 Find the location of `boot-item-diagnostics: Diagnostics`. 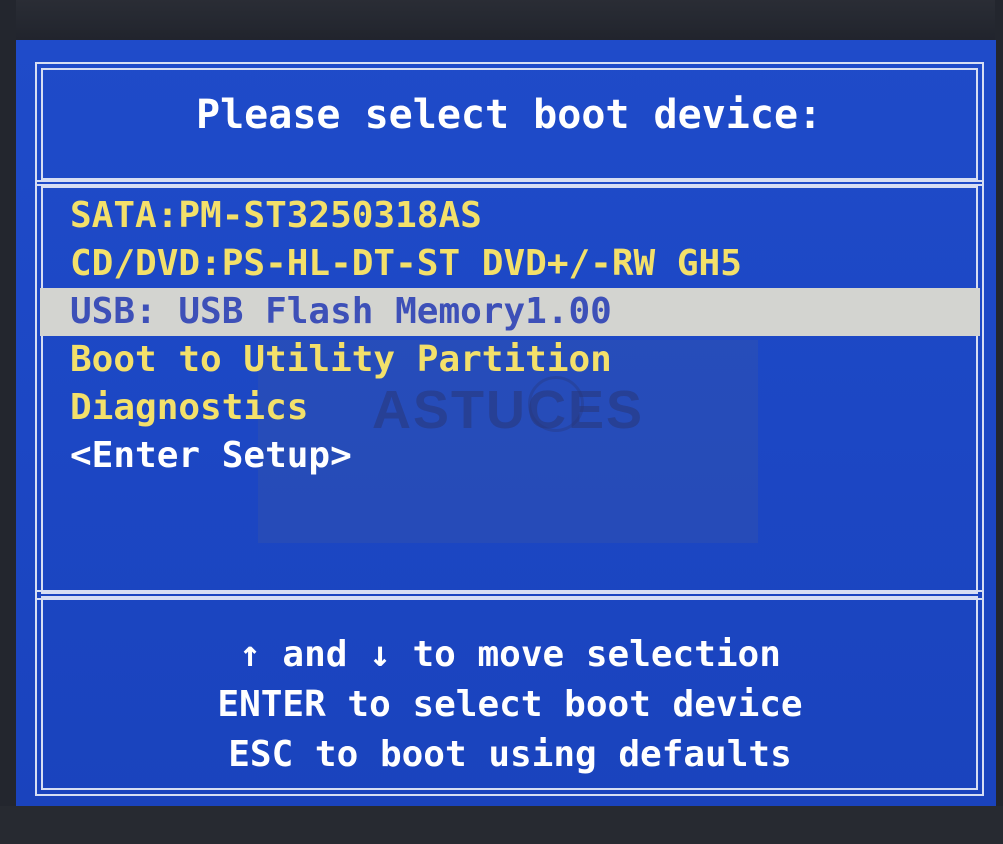

boot-item-diagnostics: Diagnostics is located at coordinates (510, 408).